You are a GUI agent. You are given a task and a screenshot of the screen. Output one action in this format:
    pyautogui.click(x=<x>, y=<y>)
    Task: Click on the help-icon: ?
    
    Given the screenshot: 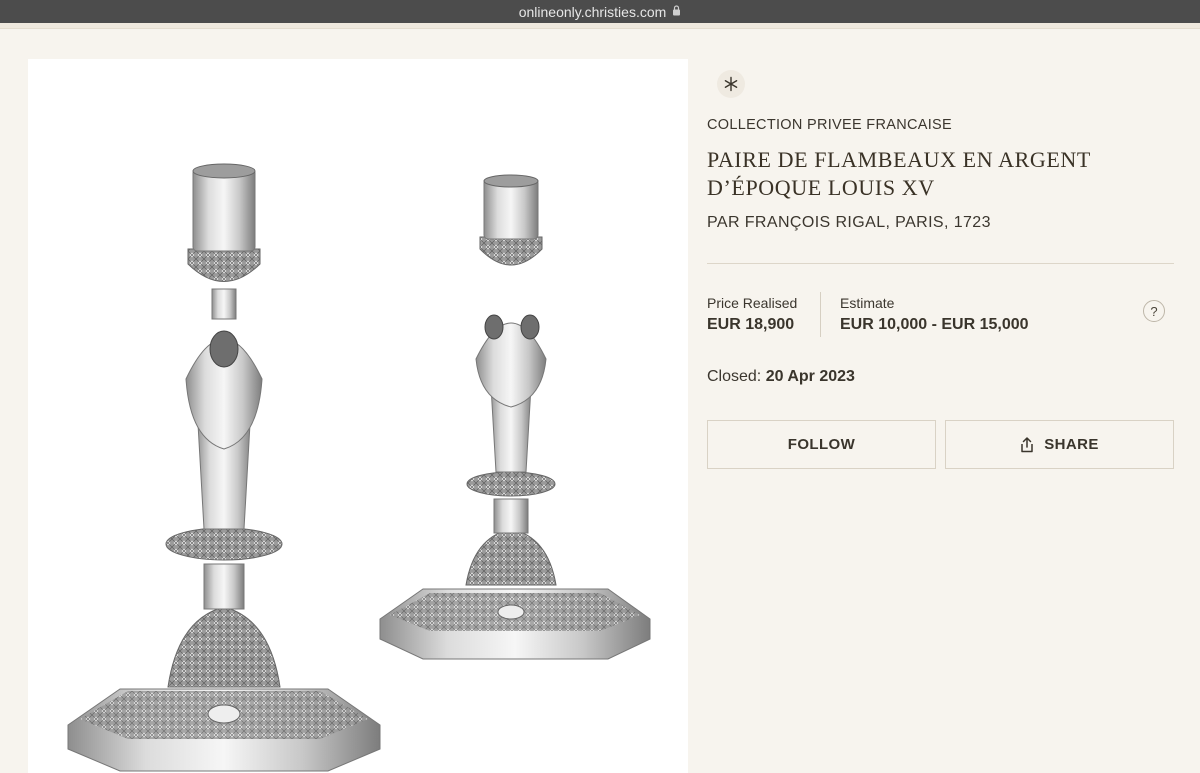 What is the action you would take?
    pyautogui.click(x=1154, y=311)
    